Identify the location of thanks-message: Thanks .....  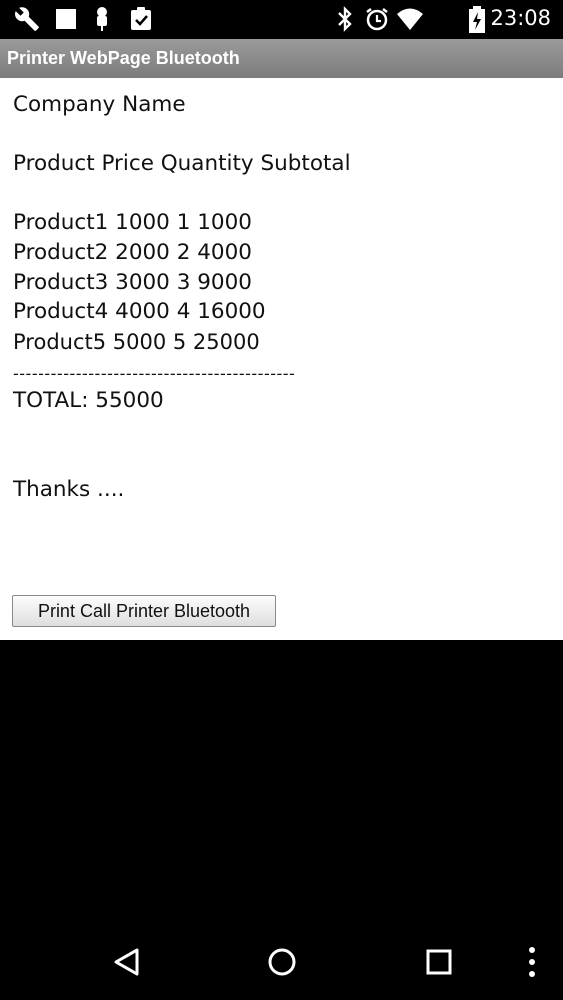
(69, 489).